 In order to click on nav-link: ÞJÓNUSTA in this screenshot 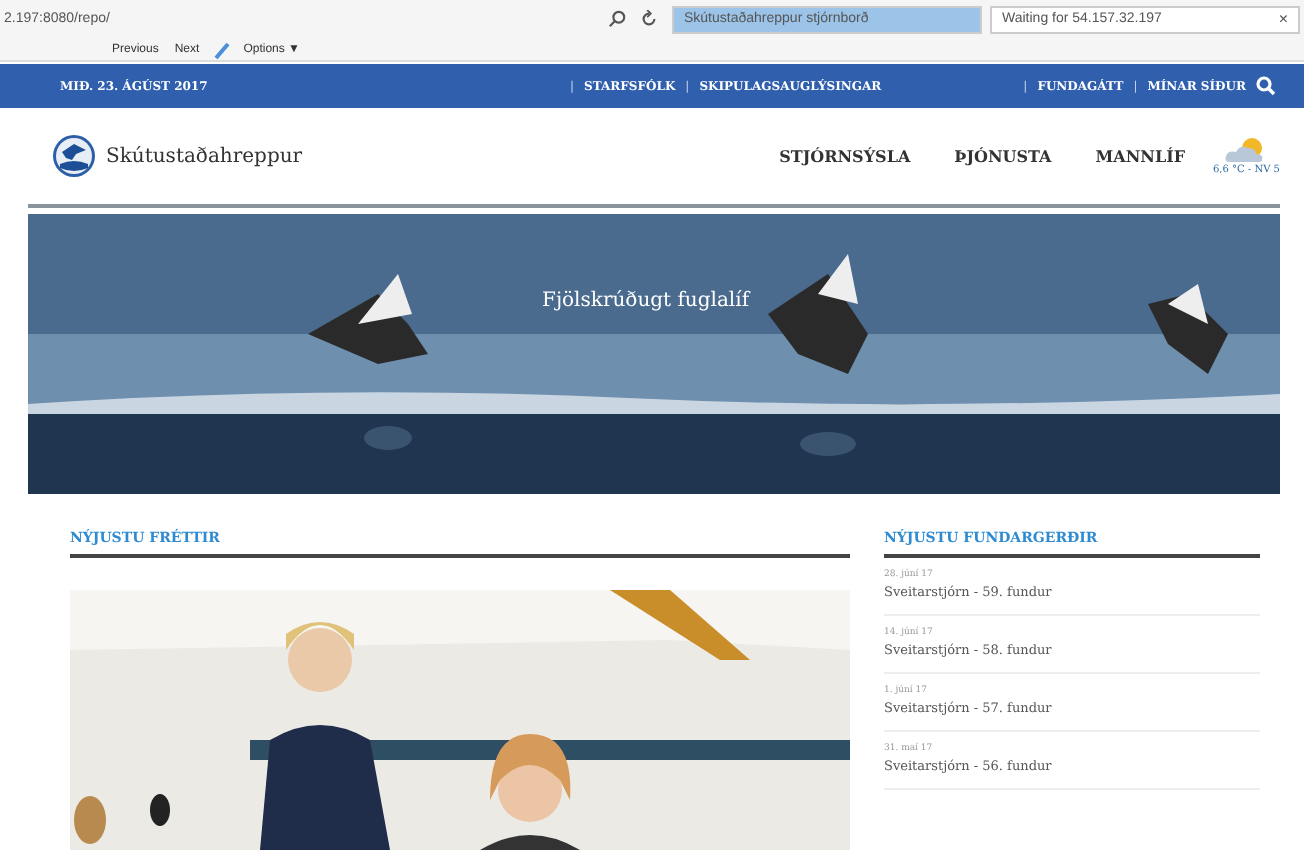, I will do `click(1003, 156)`.